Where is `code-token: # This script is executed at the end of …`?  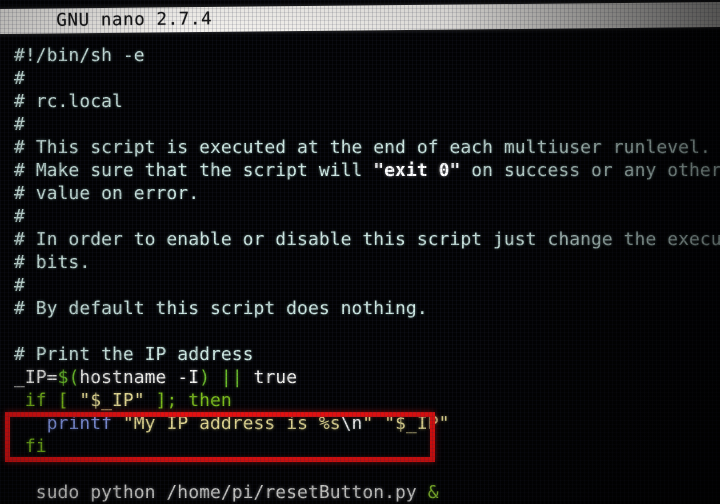
code-token: # This script is executed at the end of … is located at coordinates (362, 147).